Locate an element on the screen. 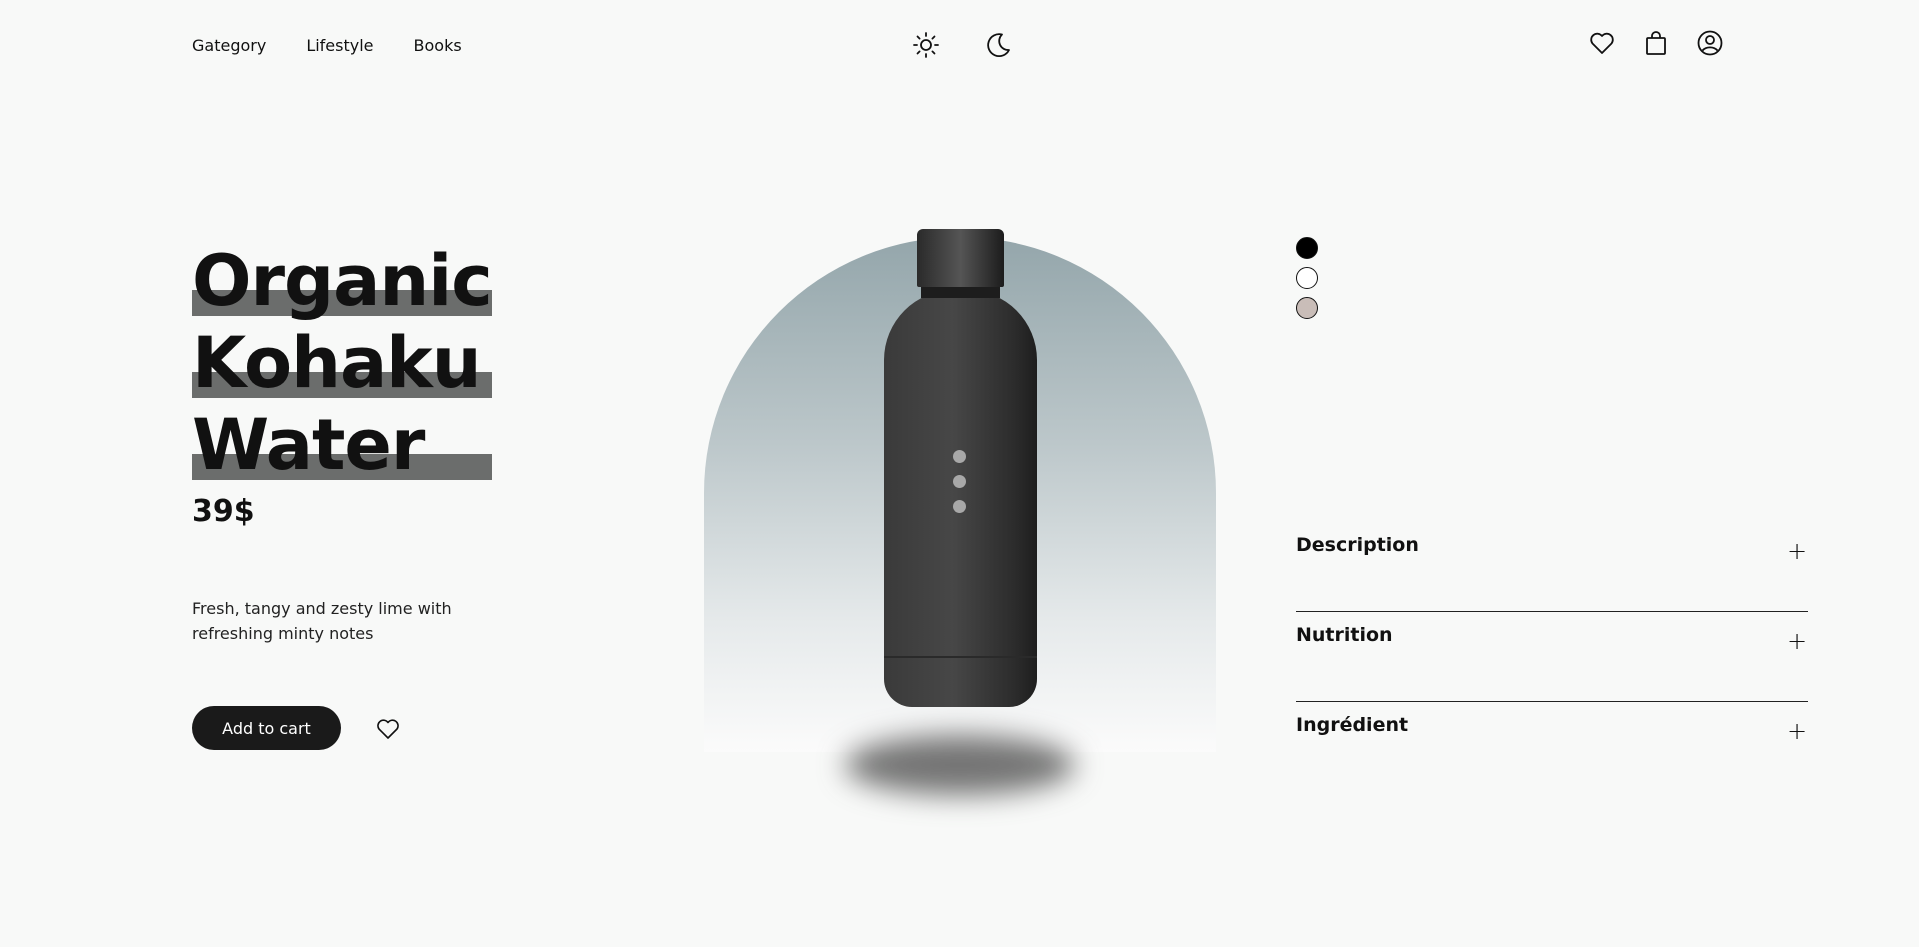 The width and height of the screenshot is (1919, 947). nav-item-books: Books is located at coordinates (438, 45).